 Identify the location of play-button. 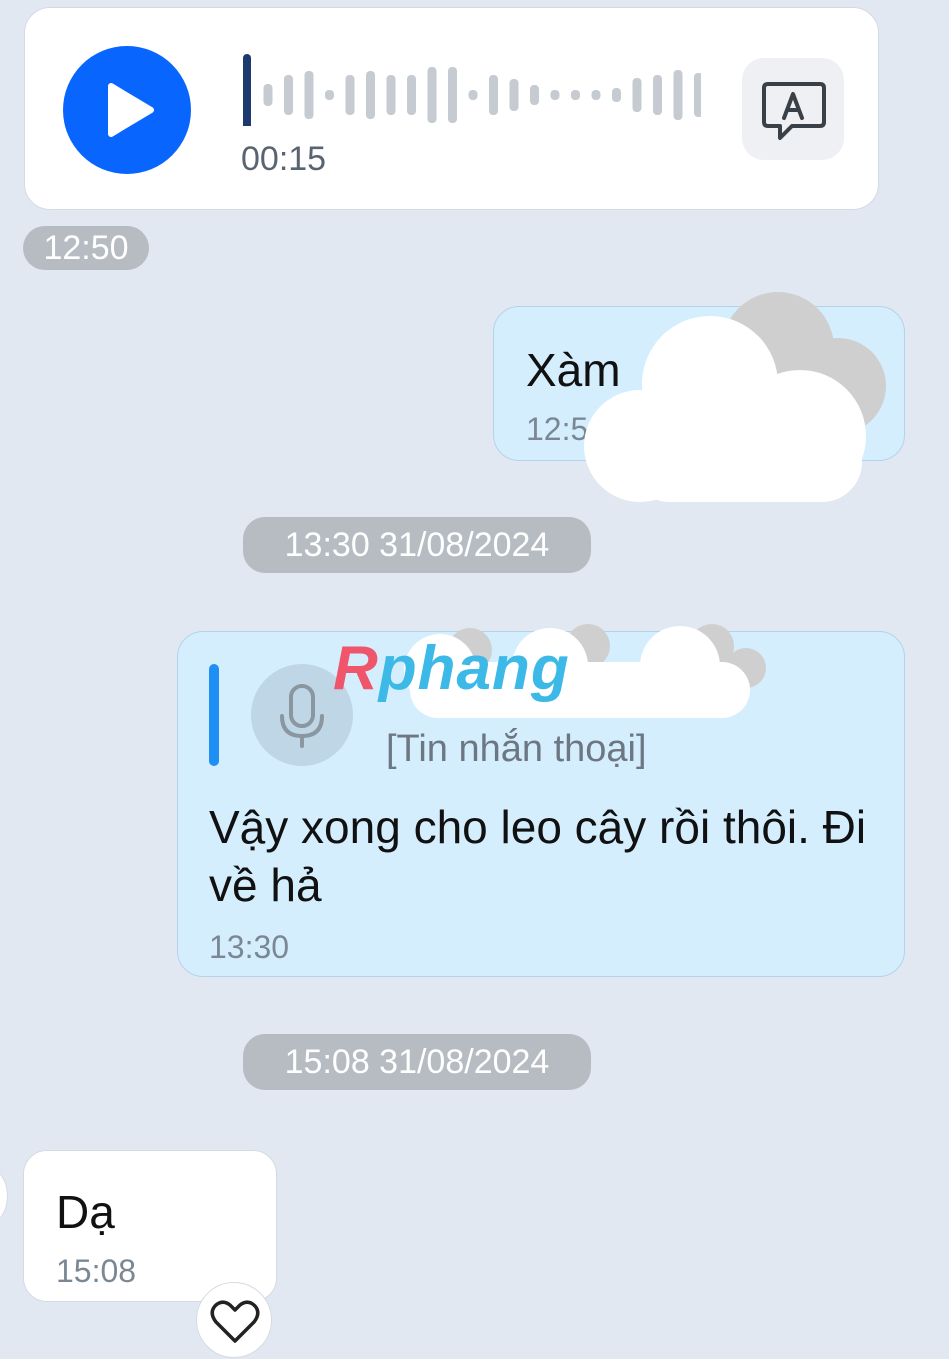
(127, 110).